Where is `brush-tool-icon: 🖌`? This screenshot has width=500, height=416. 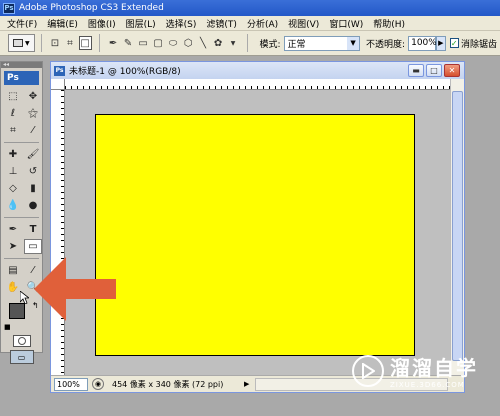 brush-tool-icon: 🖌 is located at coordinates (33, 154).